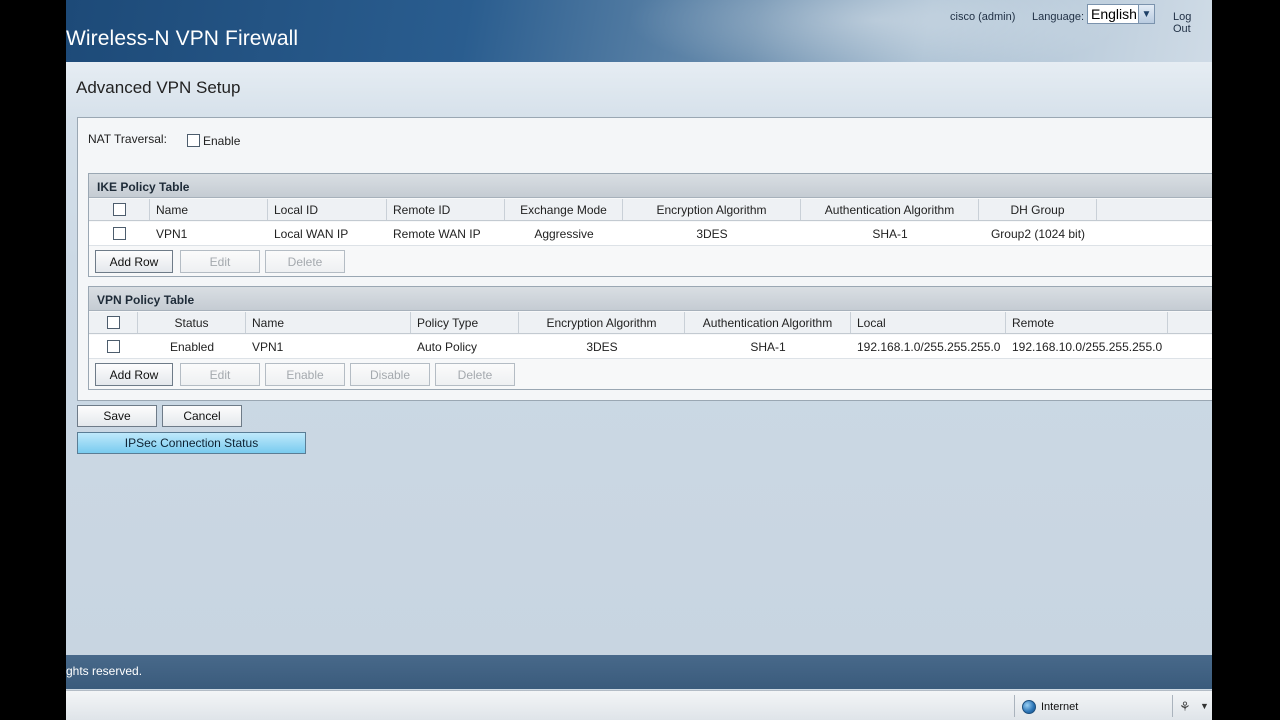 The image size is (1280, 720). I want to click on vpn-row-checkbox, so click(113, 346).